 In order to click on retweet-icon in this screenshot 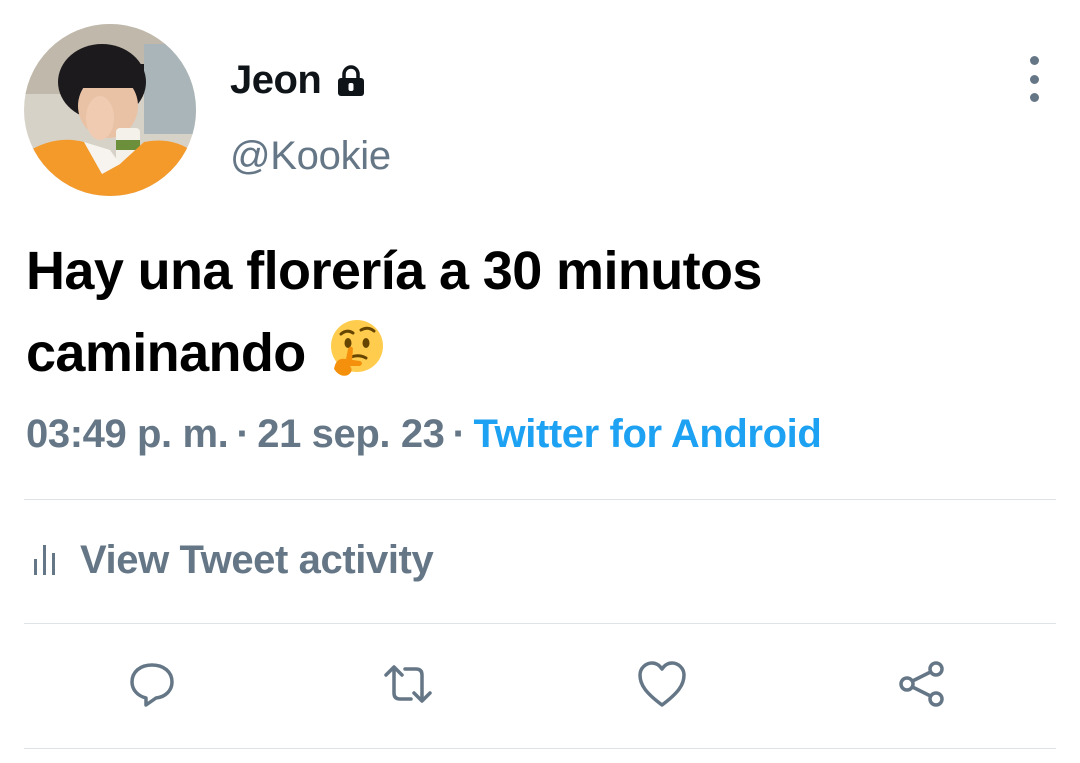, I will do `click(408, 686)`.